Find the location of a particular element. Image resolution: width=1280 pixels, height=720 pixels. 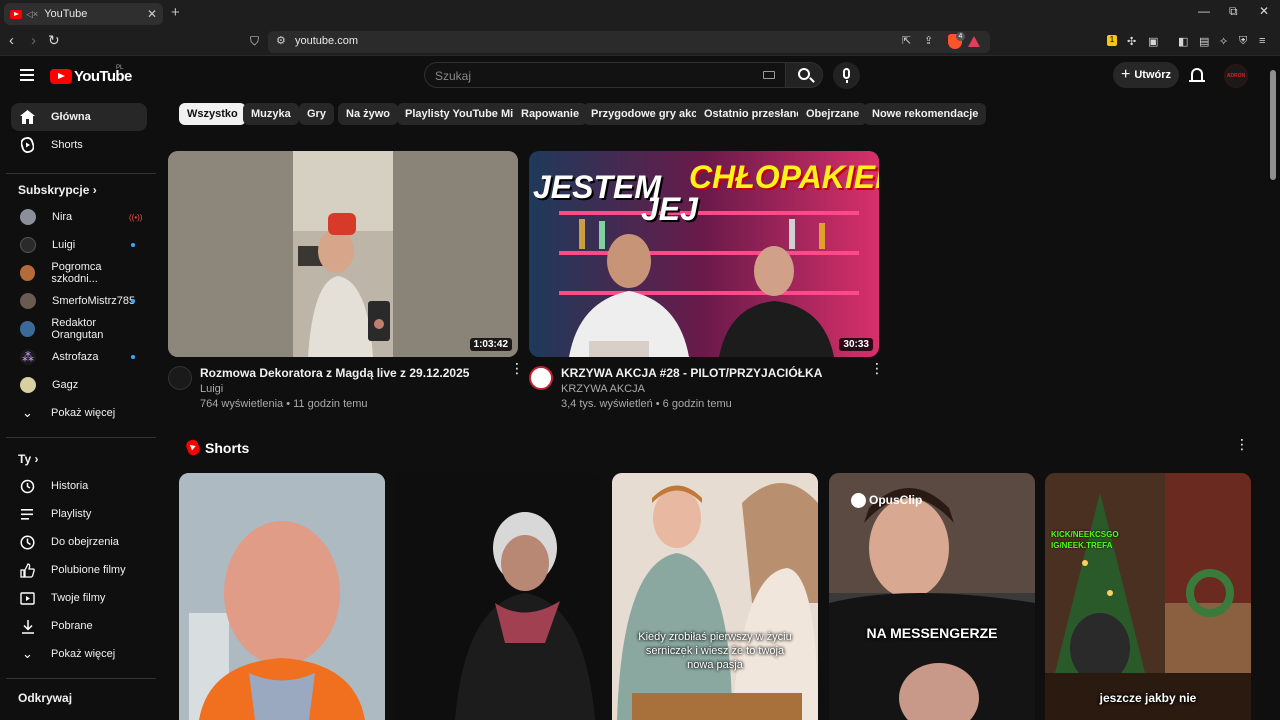

sidebar-item-your-videos: Twoje filmy is located at coordinates (79, 598).